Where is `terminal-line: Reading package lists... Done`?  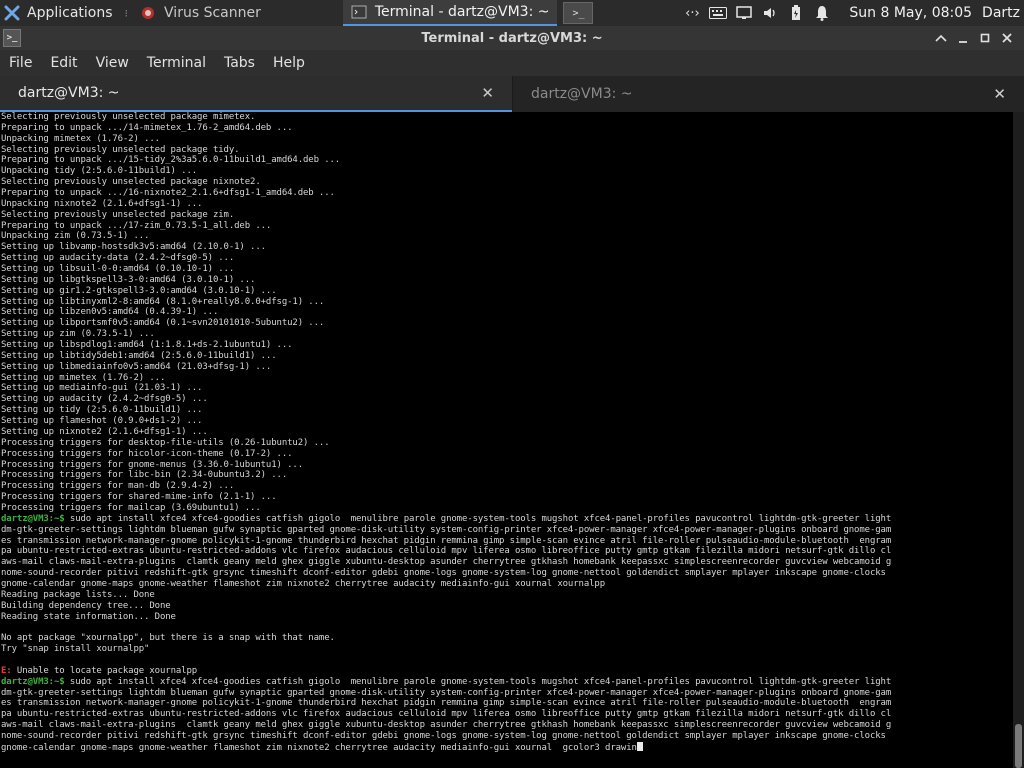 terminal-line: Reading package lists... Done is located at coordinates (78, 594).